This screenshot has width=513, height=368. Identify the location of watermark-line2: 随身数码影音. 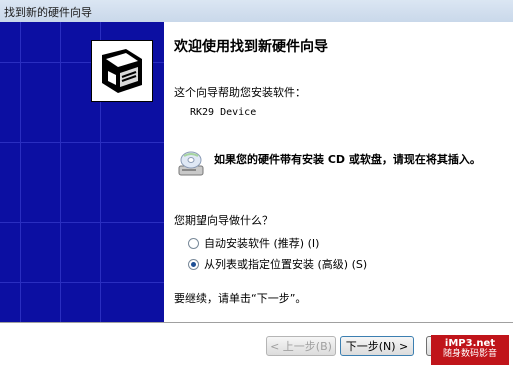
(469, 354).